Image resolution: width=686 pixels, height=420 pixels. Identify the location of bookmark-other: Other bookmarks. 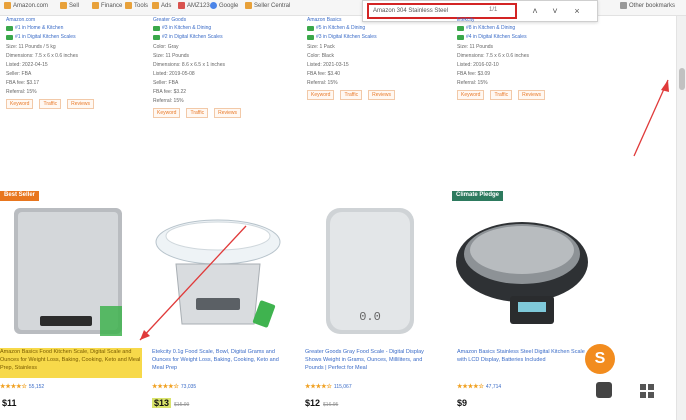
(647, 5).